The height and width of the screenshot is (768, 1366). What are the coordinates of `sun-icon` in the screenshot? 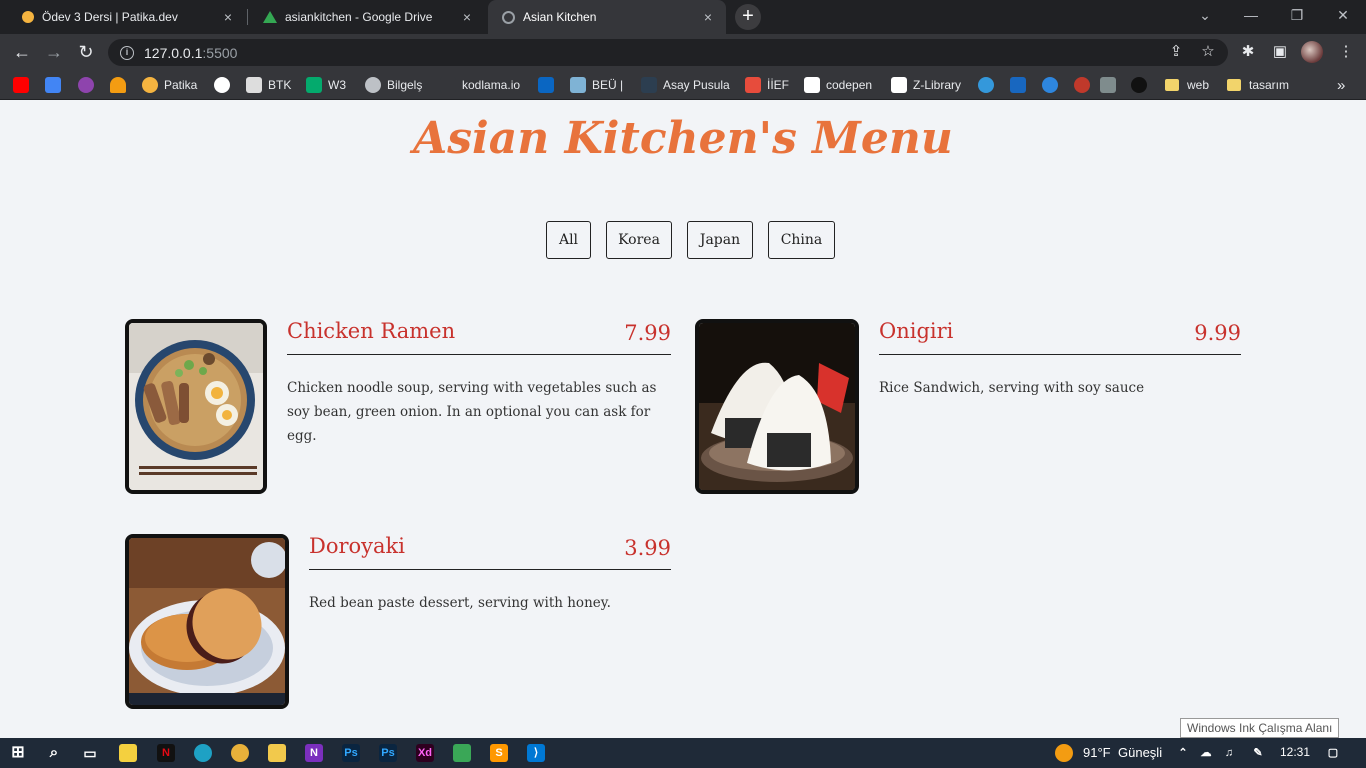 It's located at (1064, 753).